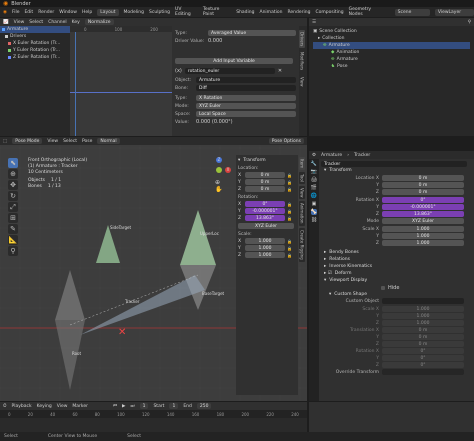  I want to click on jump-start-icon: ⏮, so click(115, 406).